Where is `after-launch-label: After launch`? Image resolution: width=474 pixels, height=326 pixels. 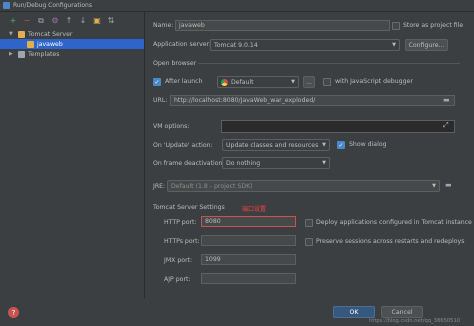
after-launch-label: After launch is located at coordinates (184, 81).